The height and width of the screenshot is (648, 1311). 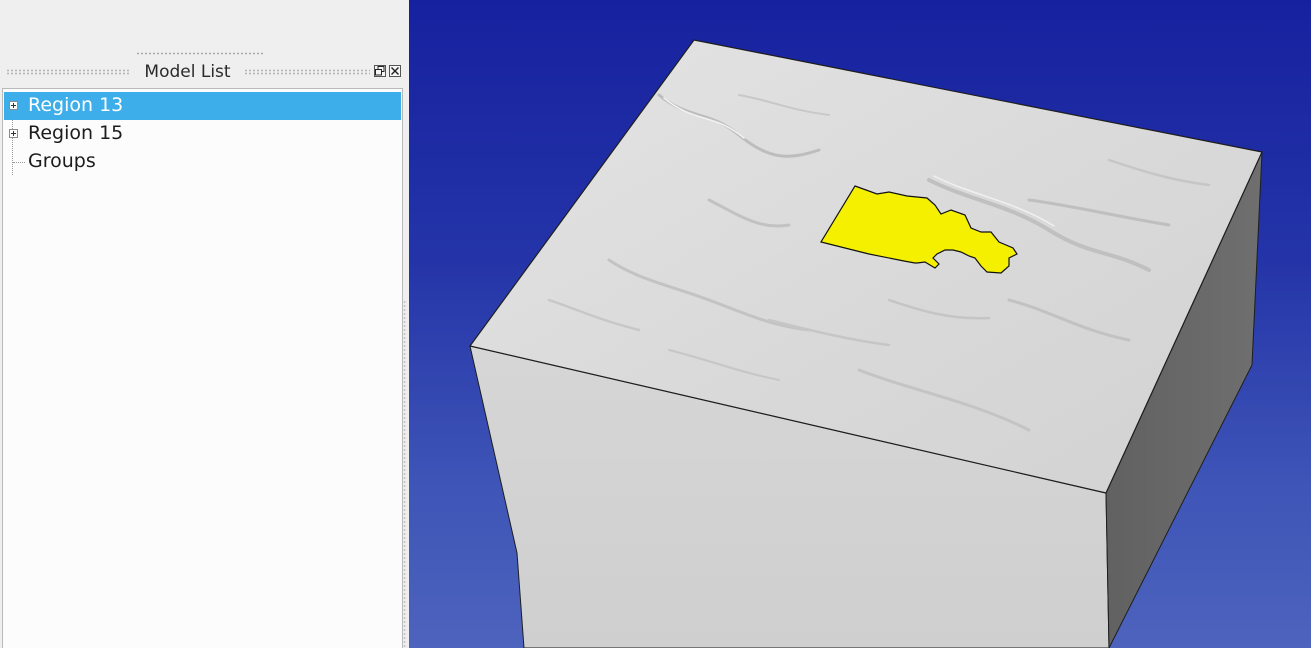 I want to click on dock-titlebar: Model List, so click(x=204, y=73).